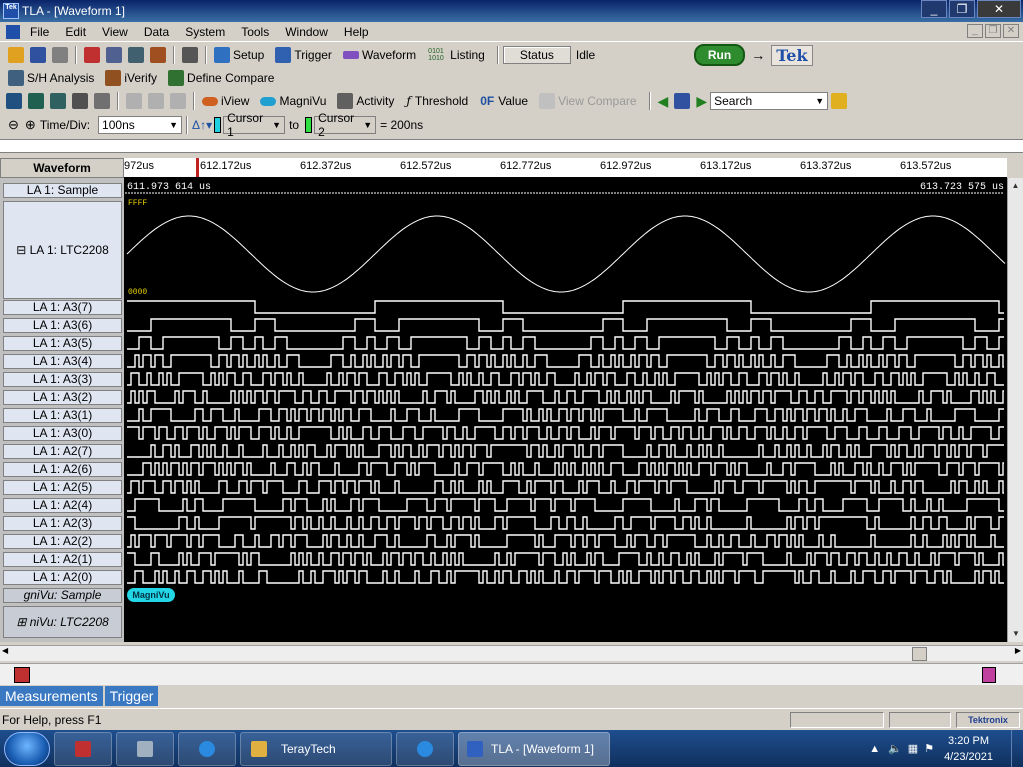  Describe the element at coordinates (1015, 410) in the screenshot. I see `vertical-scrollbar: ▲ ▼` at that location.